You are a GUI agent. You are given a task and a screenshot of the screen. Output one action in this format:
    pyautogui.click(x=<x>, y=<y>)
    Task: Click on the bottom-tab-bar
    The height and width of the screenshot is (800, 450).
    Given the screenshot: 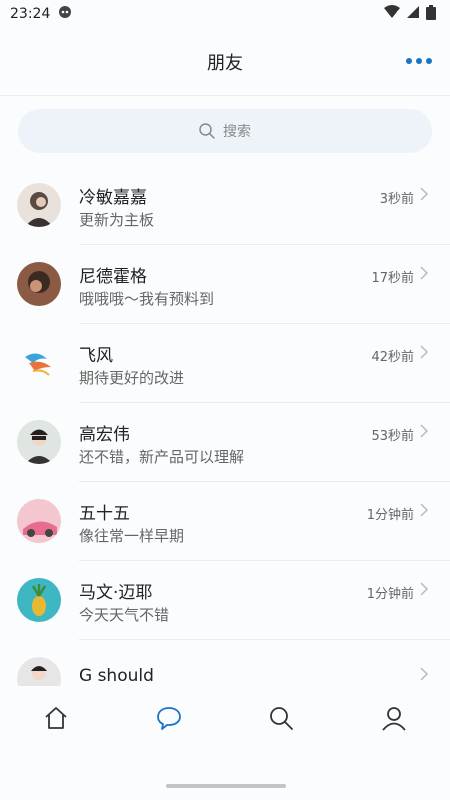 What is the action you would take?
    pyautogui.click(x=225, y=718)
    